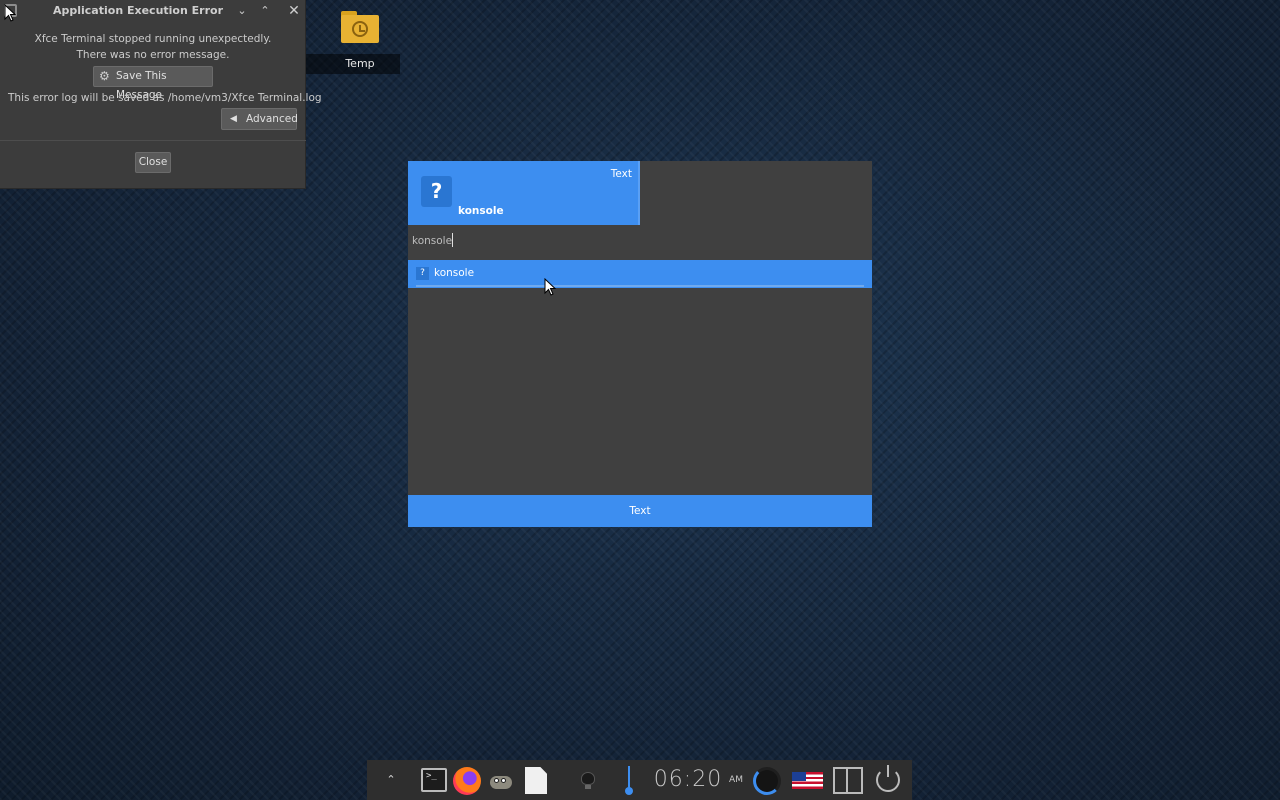 This screenshot has width=1280, height=800. What do you see at coordinates (767, 781) in the screenshot?
I see `network-ring-icon` at bounding box center [767, 781].